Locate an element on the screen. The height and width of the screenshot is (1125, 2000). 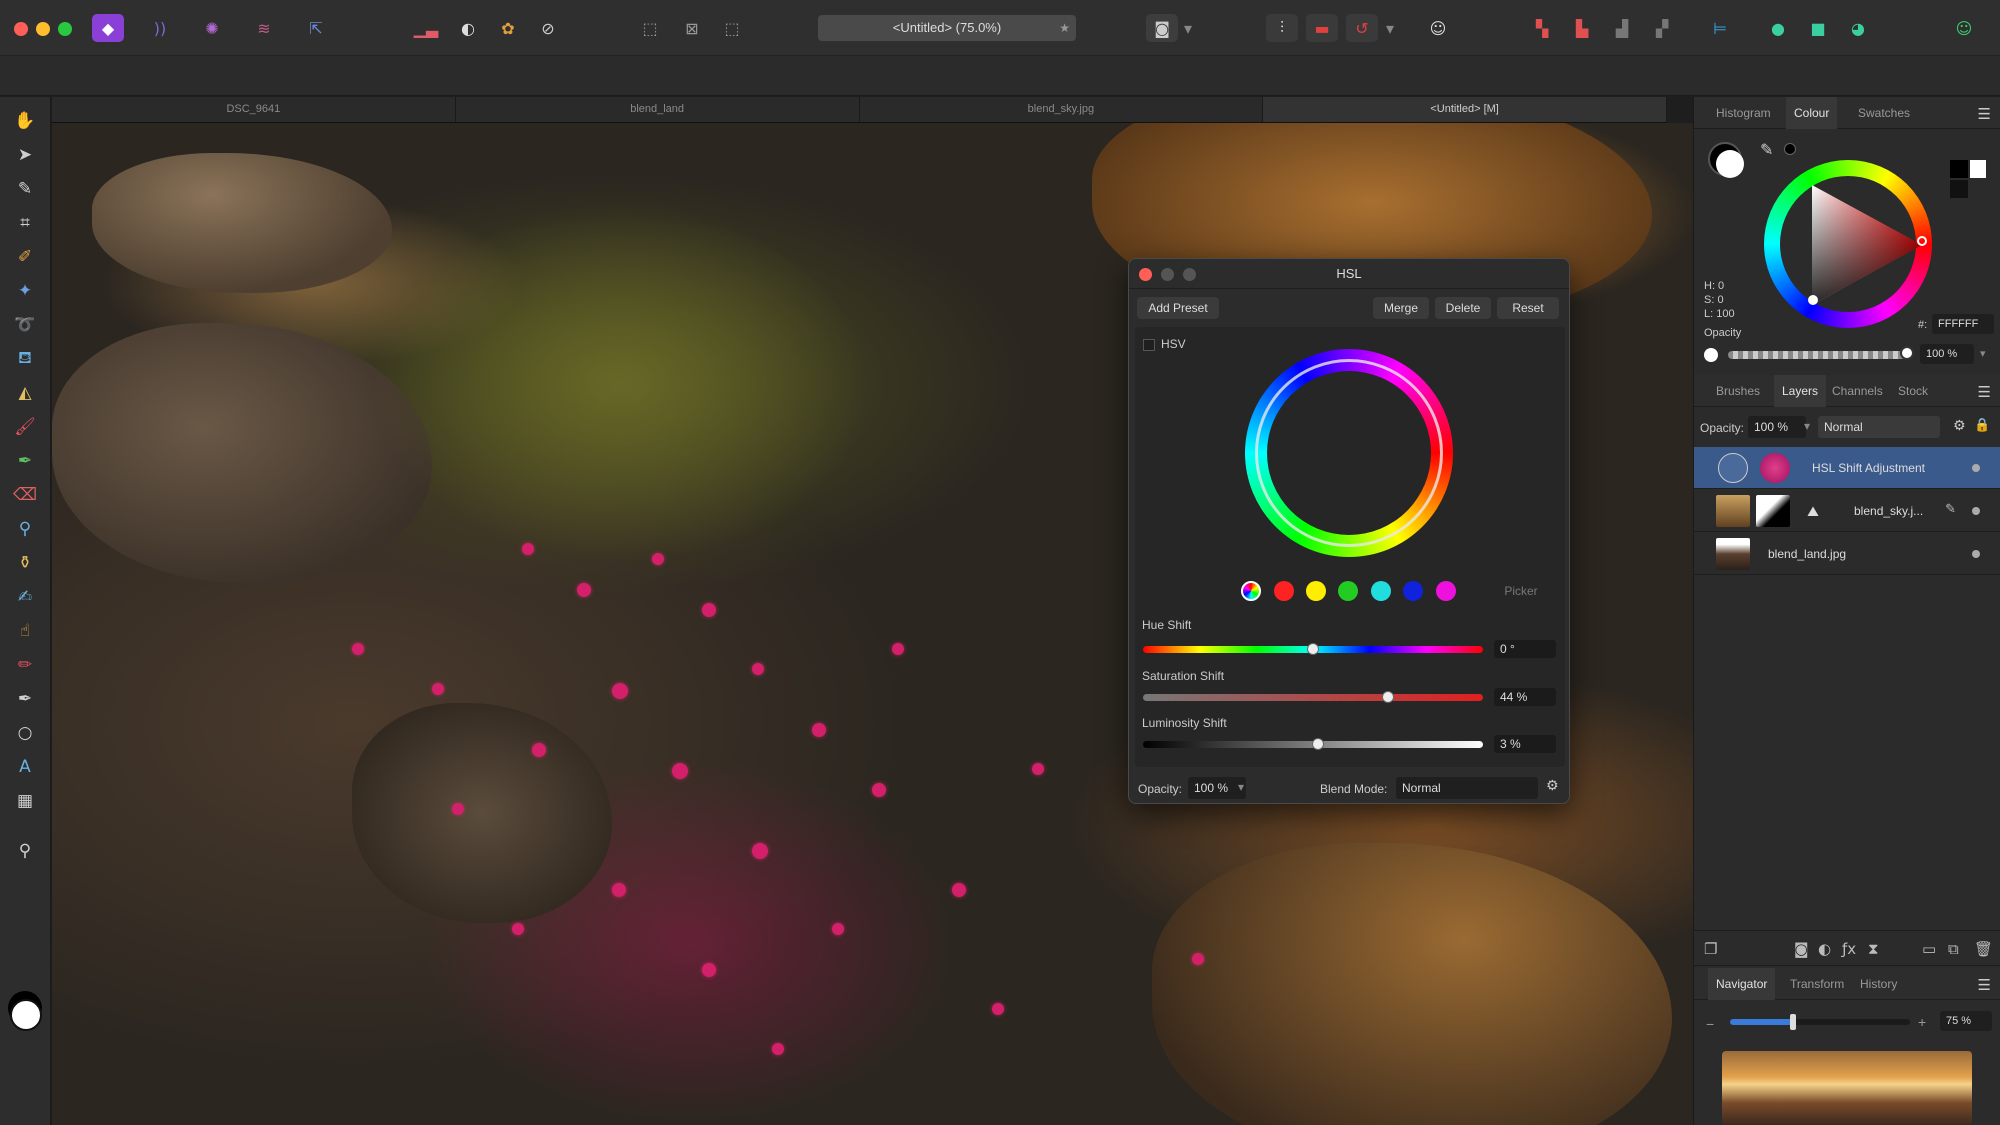
opacity-knob is located at coordinates (1907, 353).